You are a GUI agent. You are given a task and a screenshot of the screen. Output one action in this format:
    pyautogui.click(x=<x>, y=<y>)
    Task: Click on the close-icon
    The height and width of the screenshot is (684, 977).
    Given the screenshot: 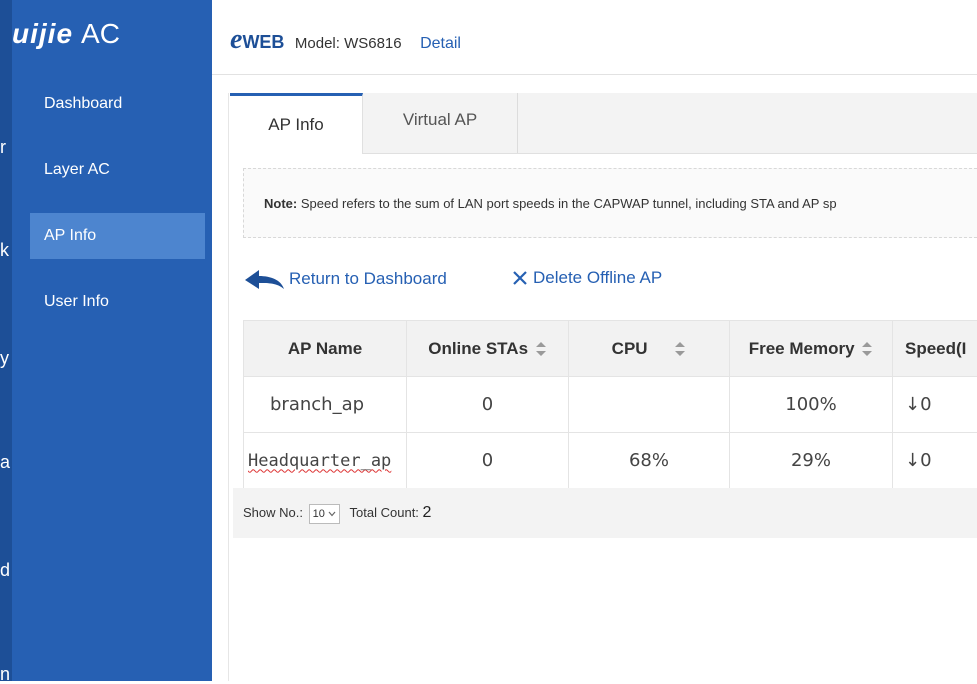 What is the action you would take?
    pyautogui.click(x=520, y=278)
    